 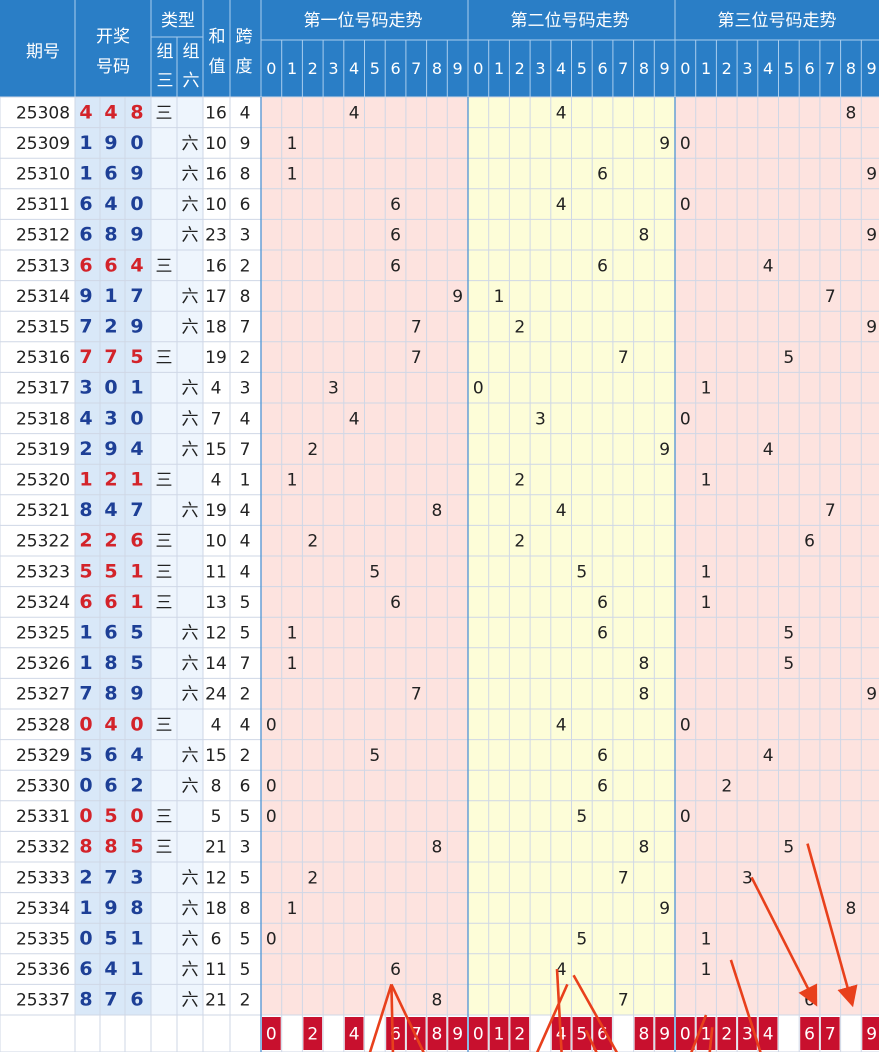 What do you see at coordinates (43, 817) in the screenshot?
I see `period-cell: 25331` at bounding box center [43, 817].